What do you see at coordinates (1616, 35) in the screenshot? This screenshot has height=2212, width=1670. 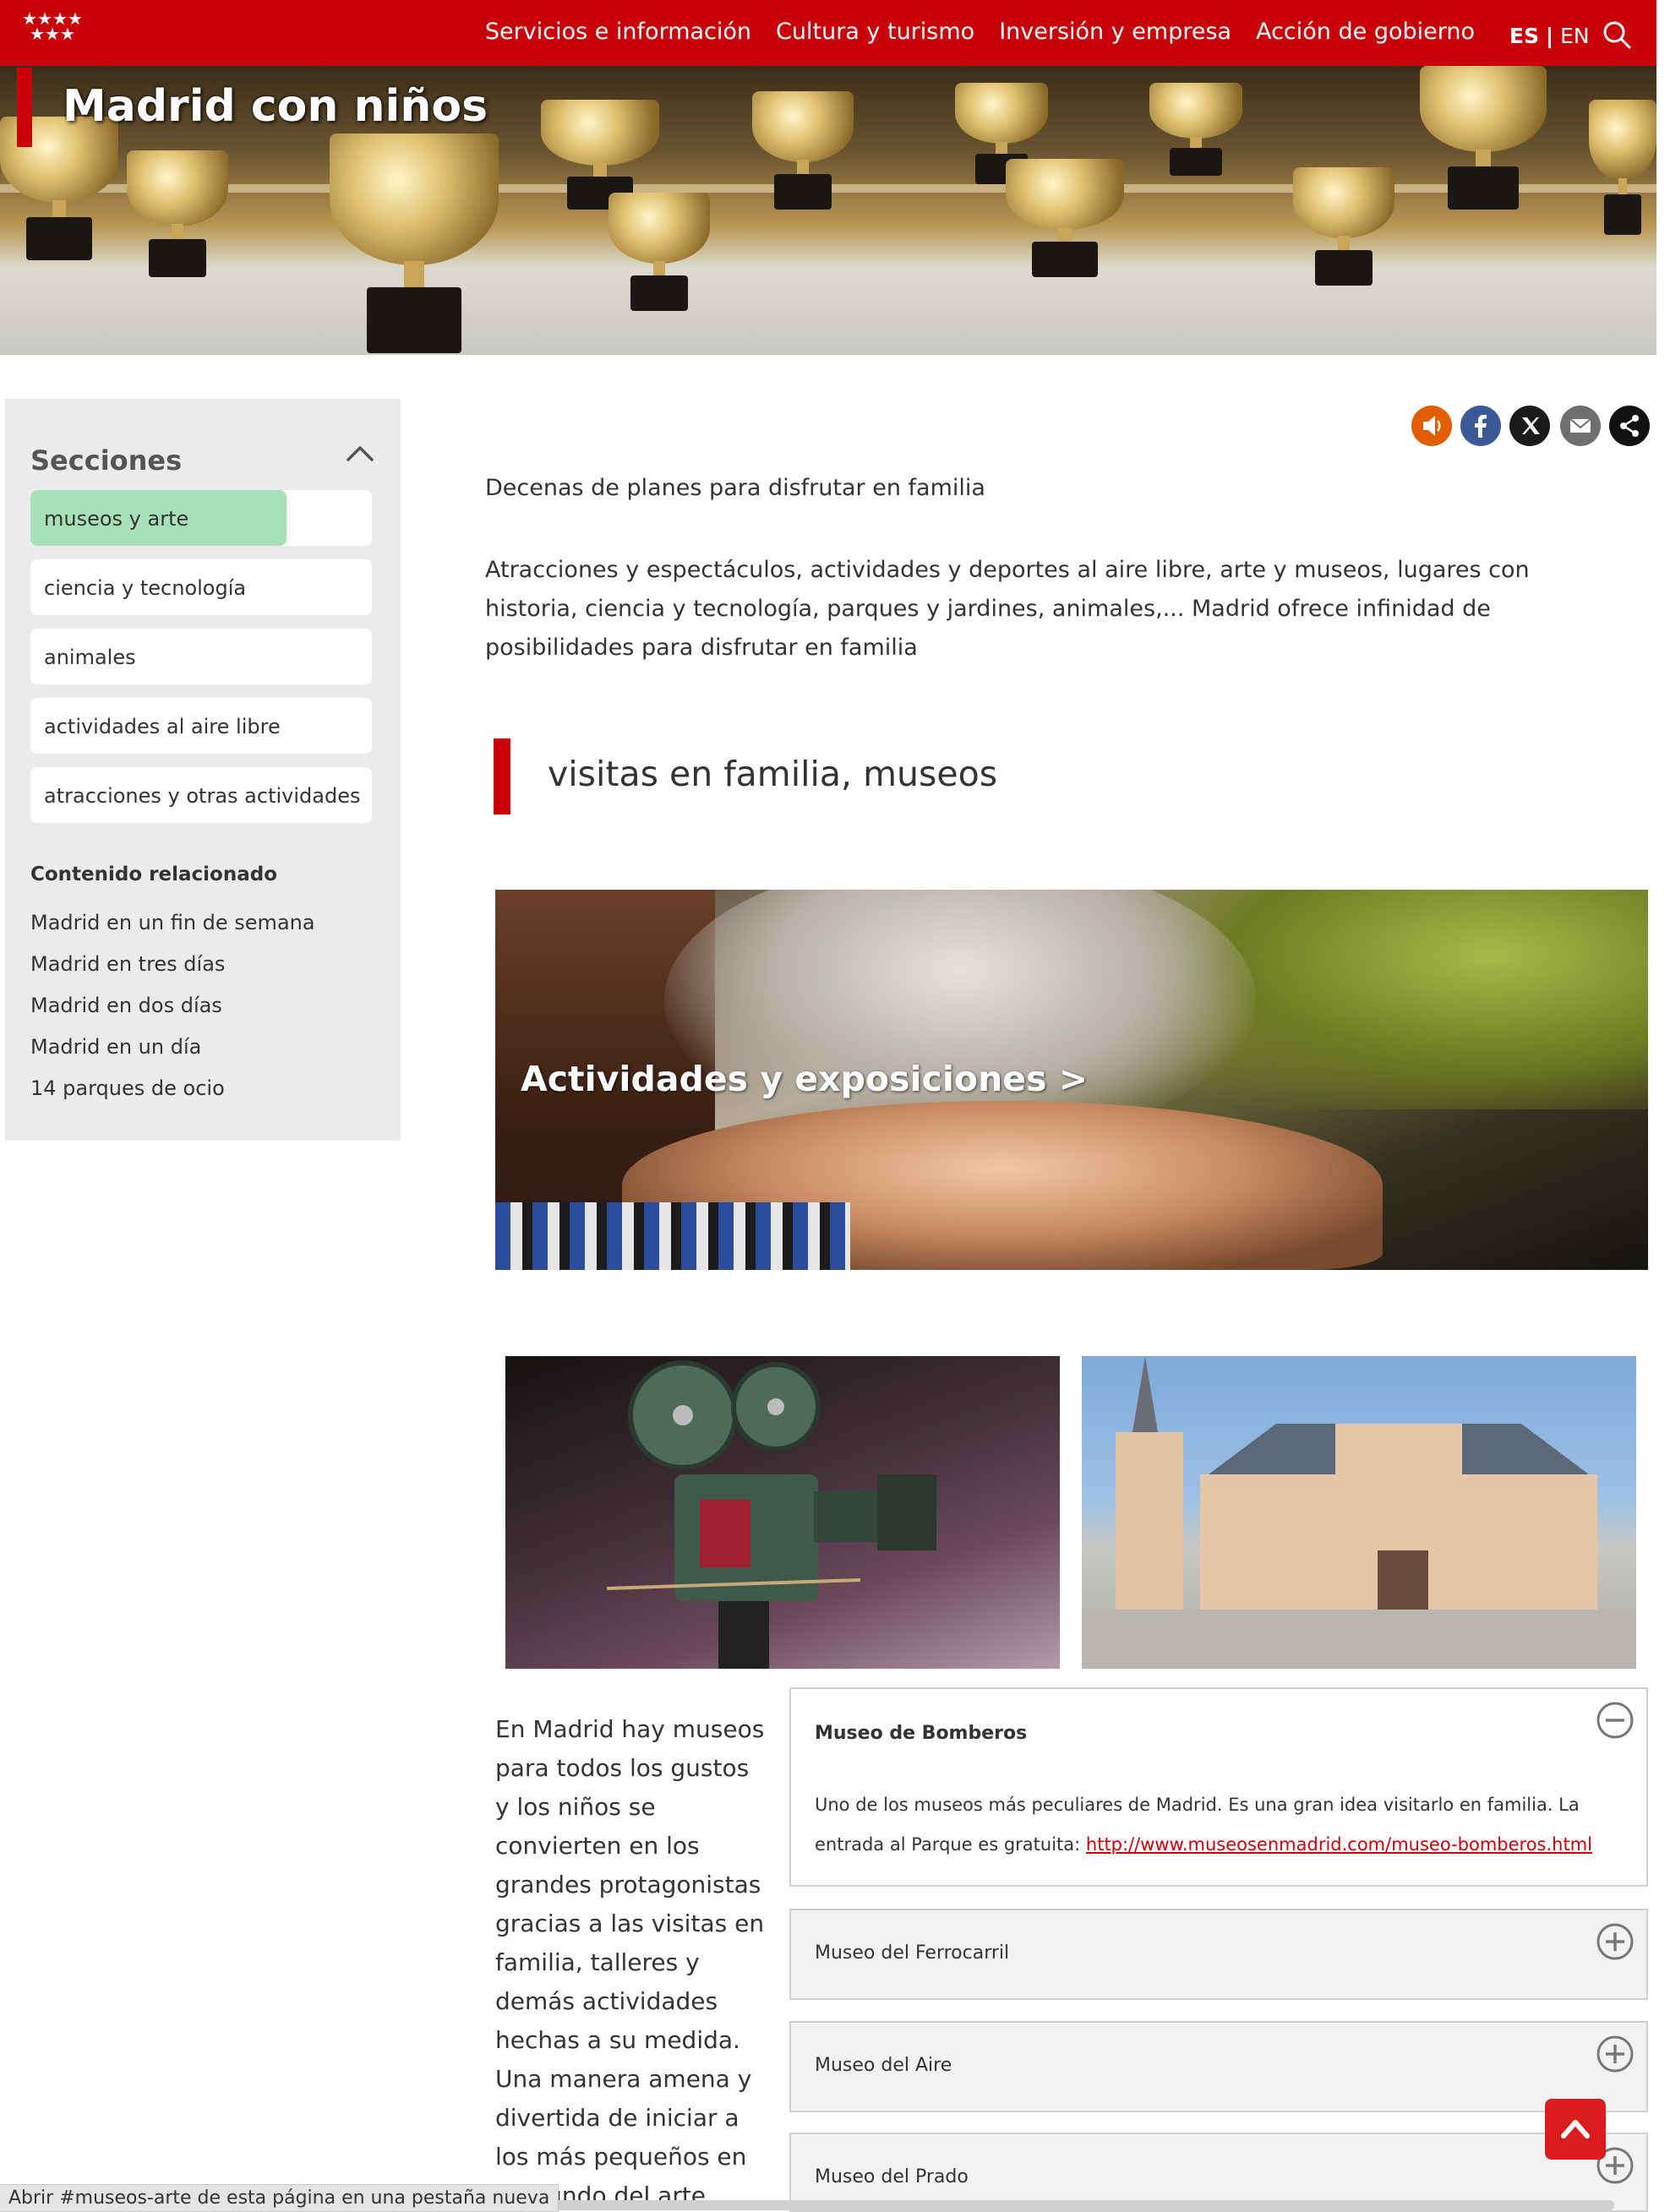 I see `search-icon` at bounding box center [1616, 35].